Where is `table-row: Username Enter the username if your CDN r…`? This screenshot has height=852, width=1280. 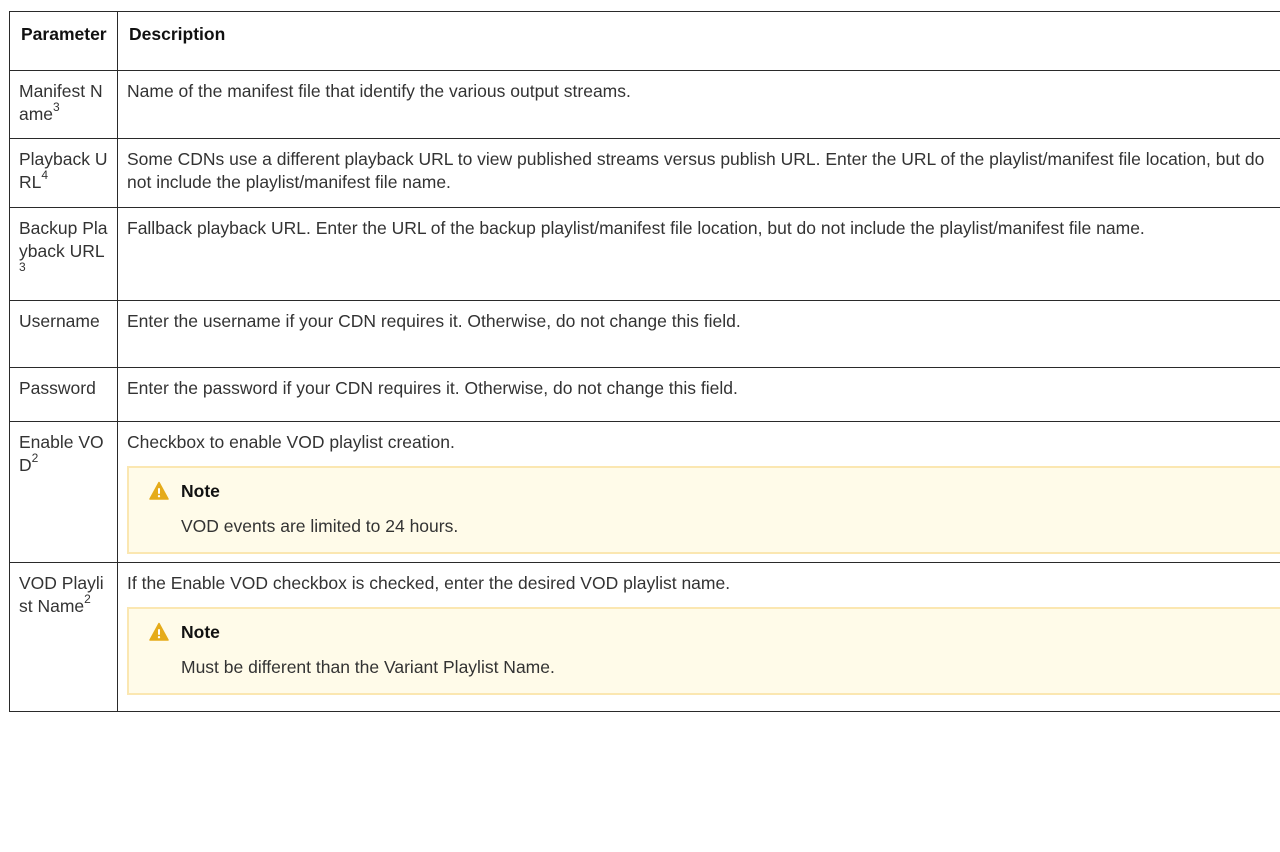 table-row: Username Enter the username if your CDN r… is located at coordinates (644, 334).